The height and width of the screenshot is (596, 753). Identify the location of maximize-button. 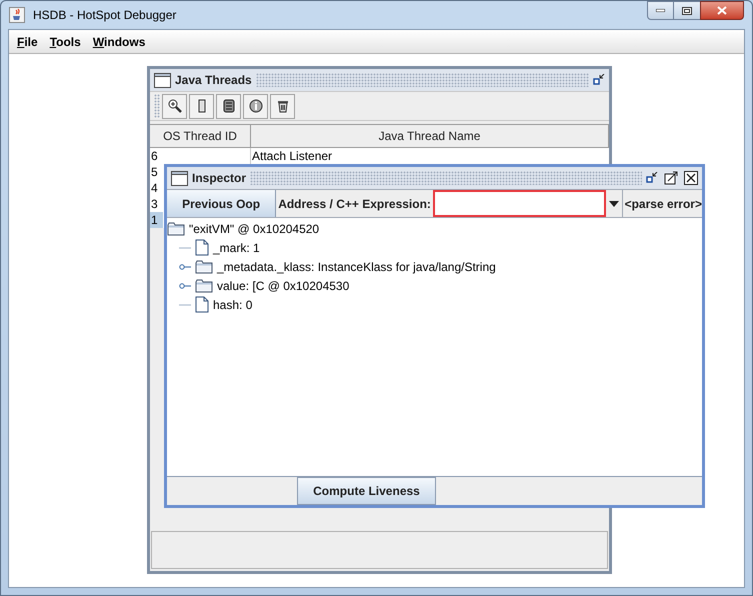
(687, 10).